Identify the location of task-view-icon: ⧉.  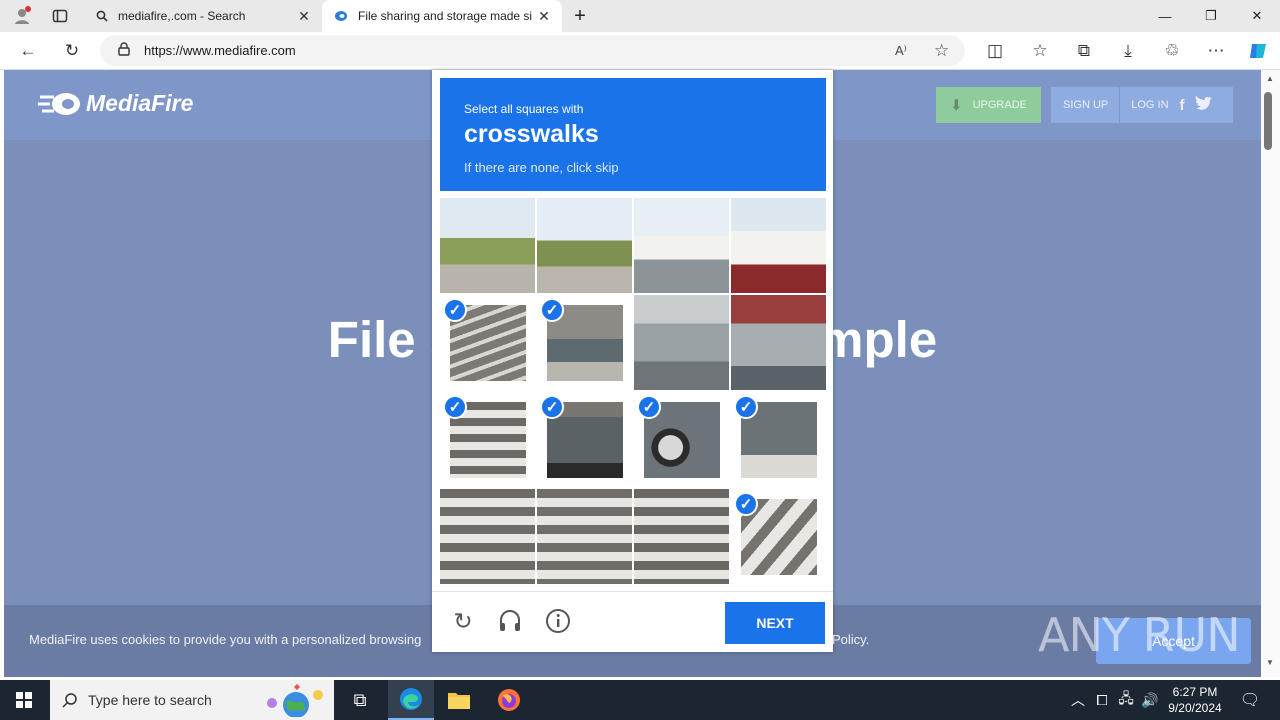
(360, 700).